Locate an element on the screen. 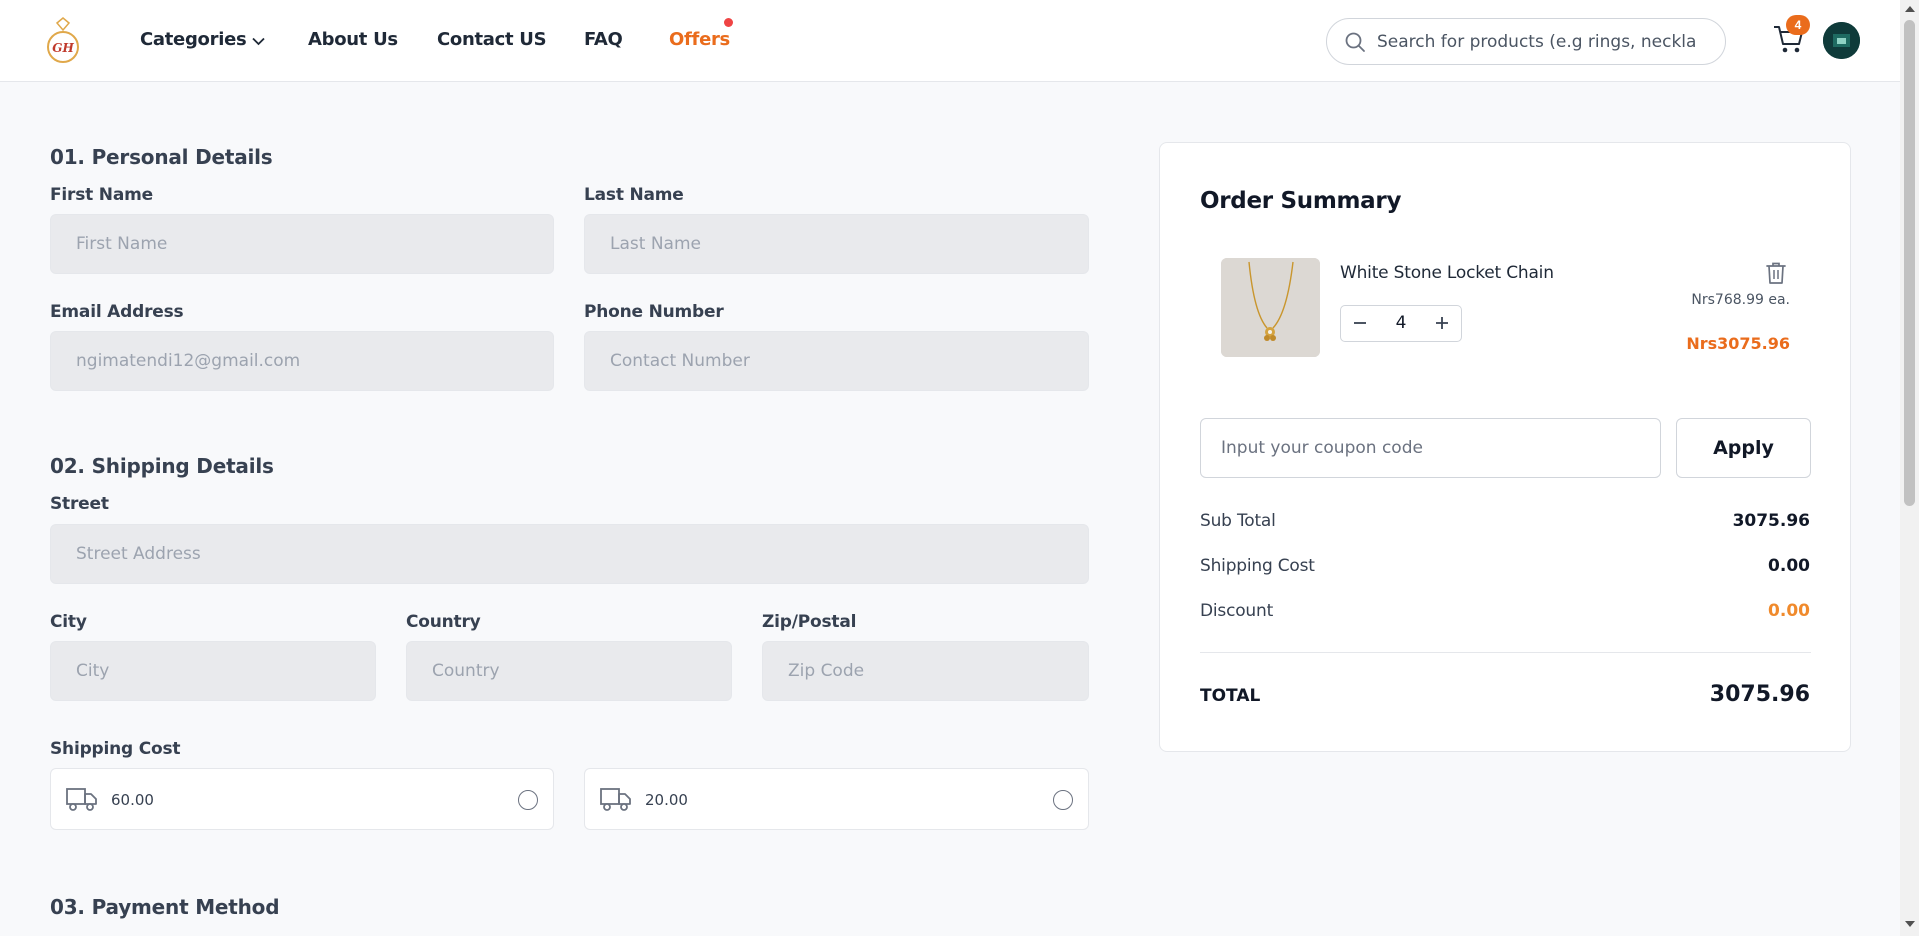 The image size is (1919, 936). shipping-cost-label: Shipping Cost is located at coordinates (115, 749).